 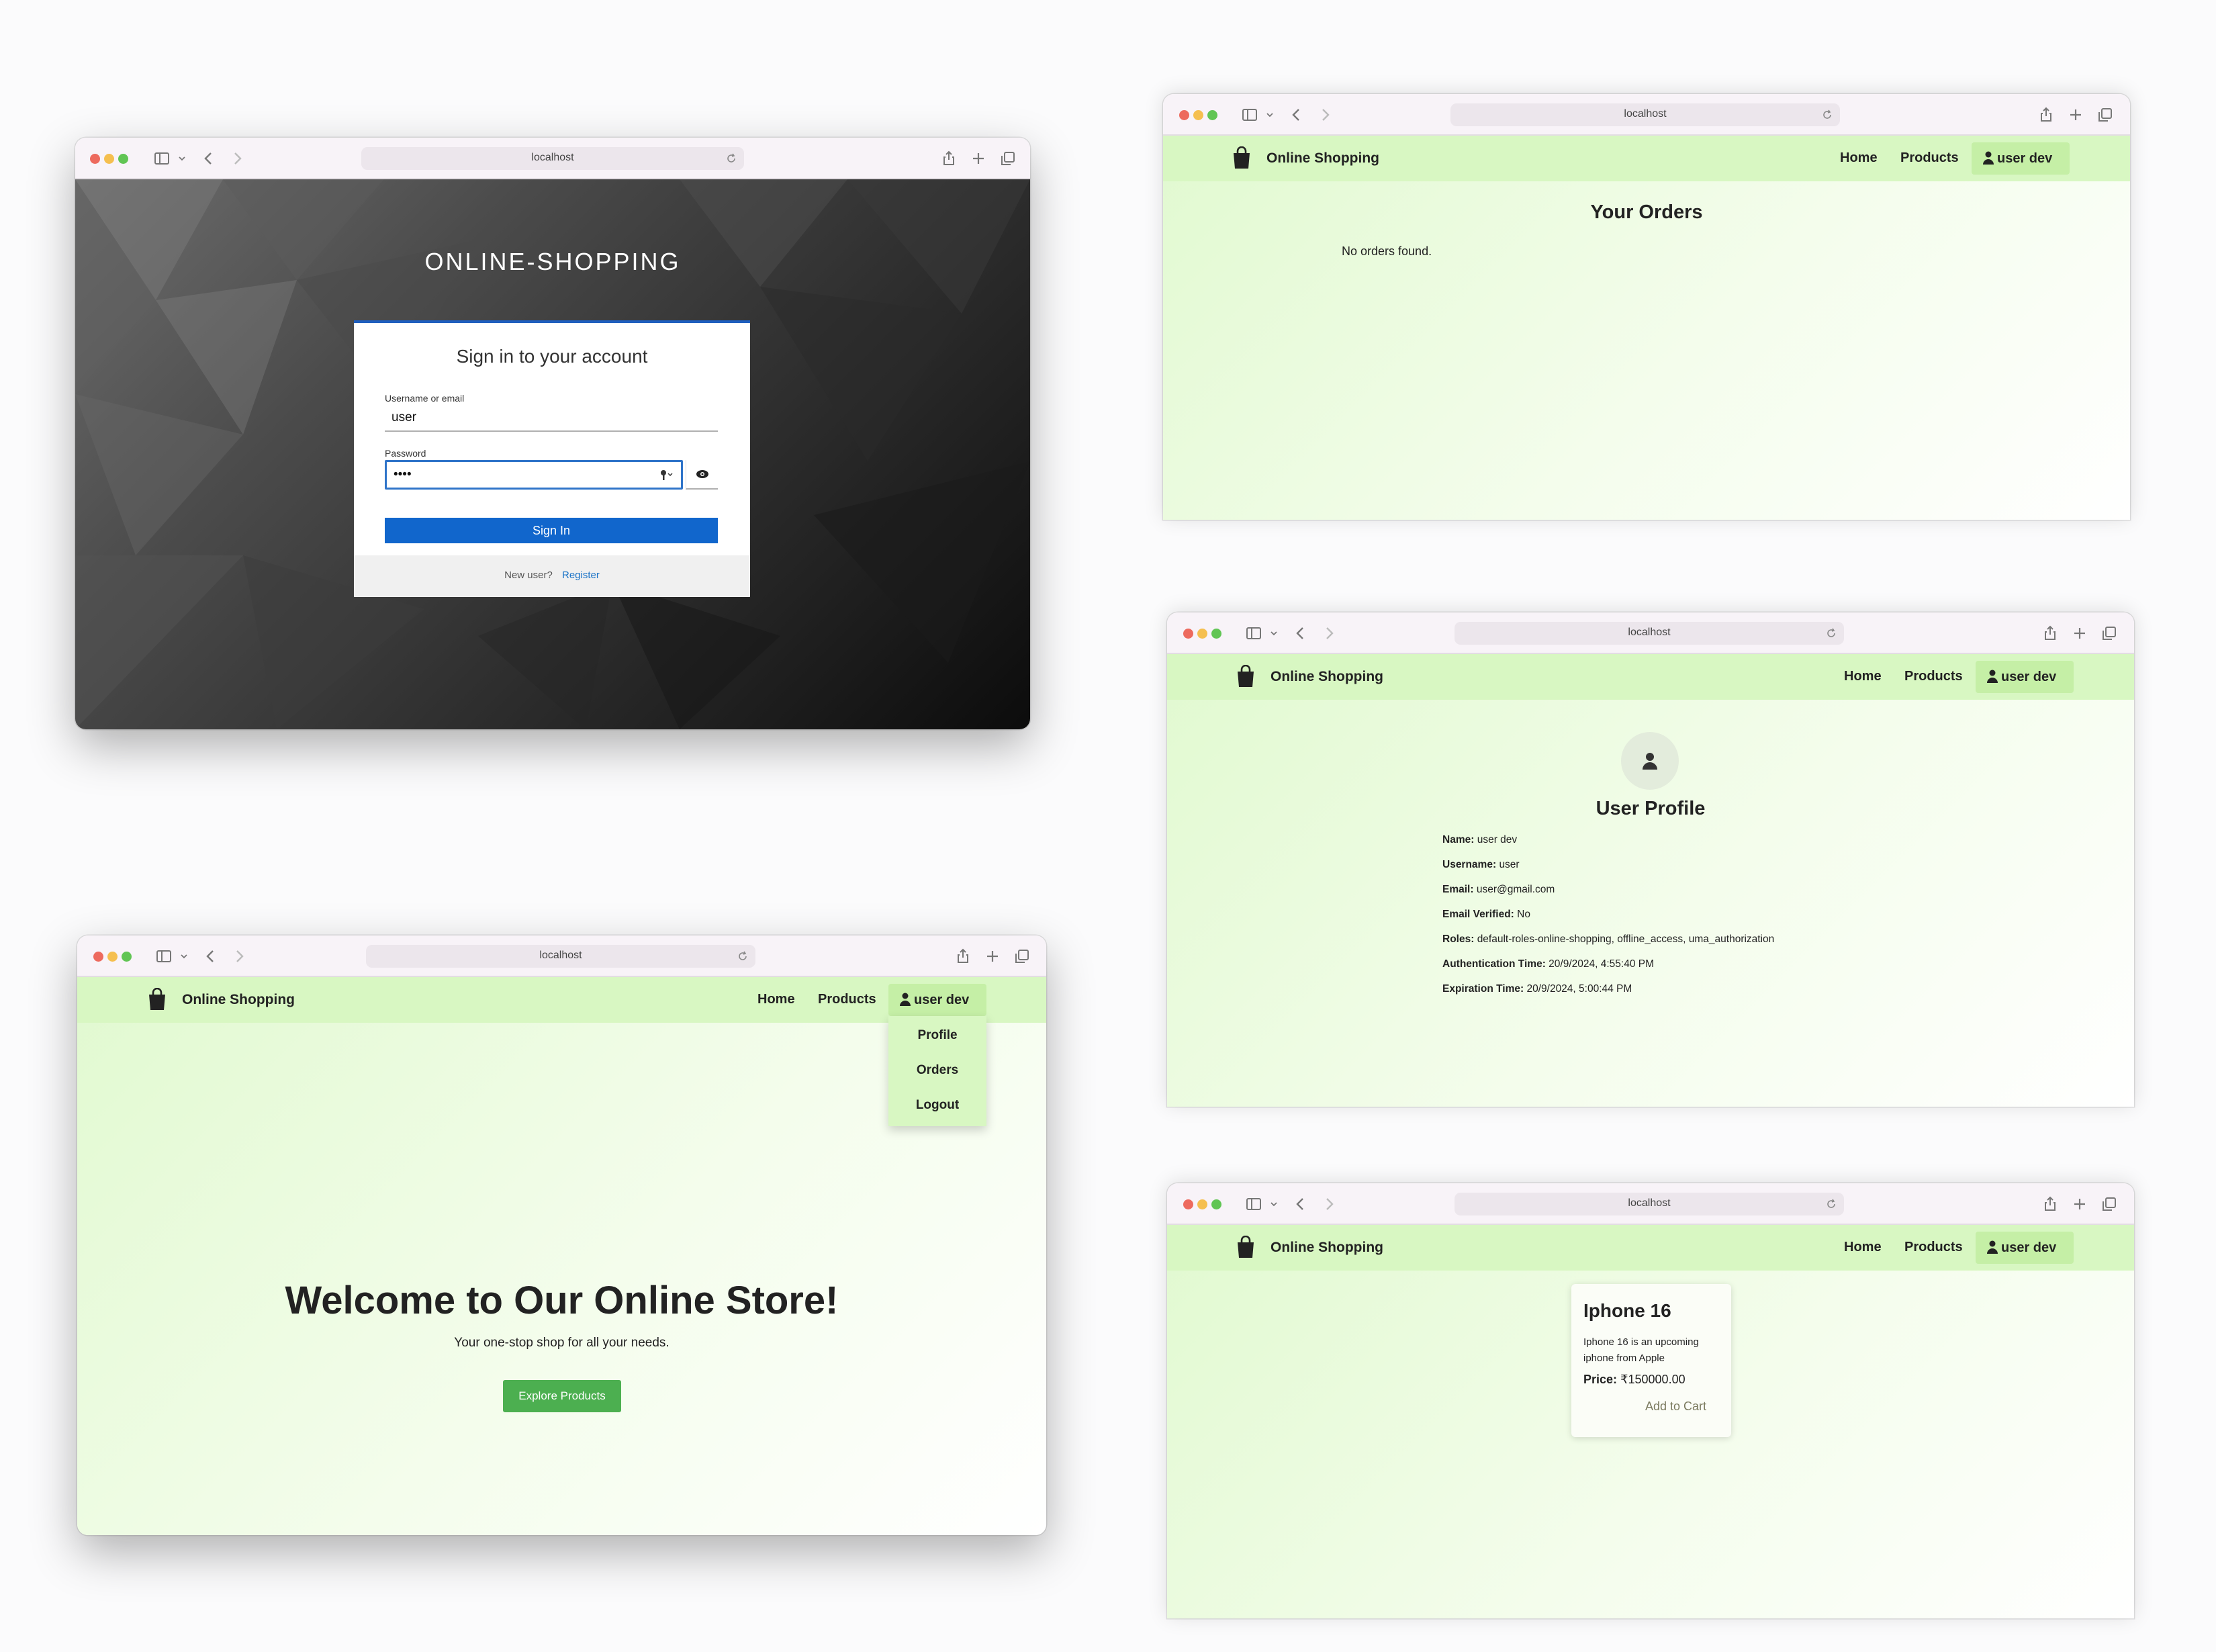 I want to click on register-link: Register, so click(x=581, y=575).